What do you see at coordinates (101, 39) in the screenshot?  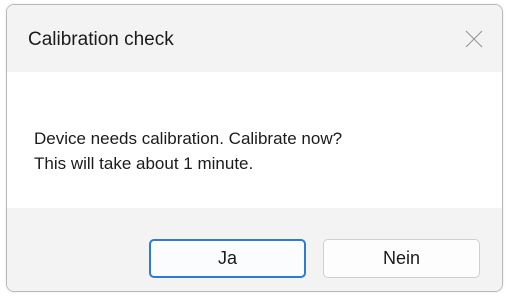 I see `dialog-title: Calibration check` at bounding box center [101, 39].